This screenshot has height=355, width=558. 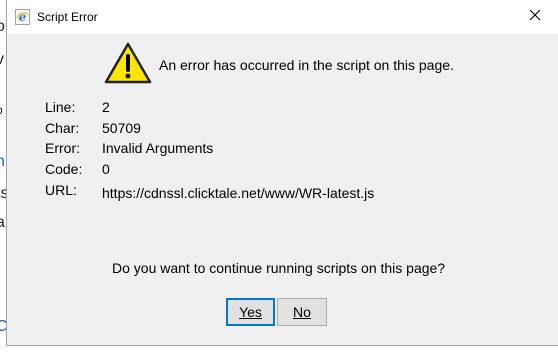 What do you see at coordinates (106, 169) in the screenshot?
I see `detail-value: 0` at bounding box center [106, 169].